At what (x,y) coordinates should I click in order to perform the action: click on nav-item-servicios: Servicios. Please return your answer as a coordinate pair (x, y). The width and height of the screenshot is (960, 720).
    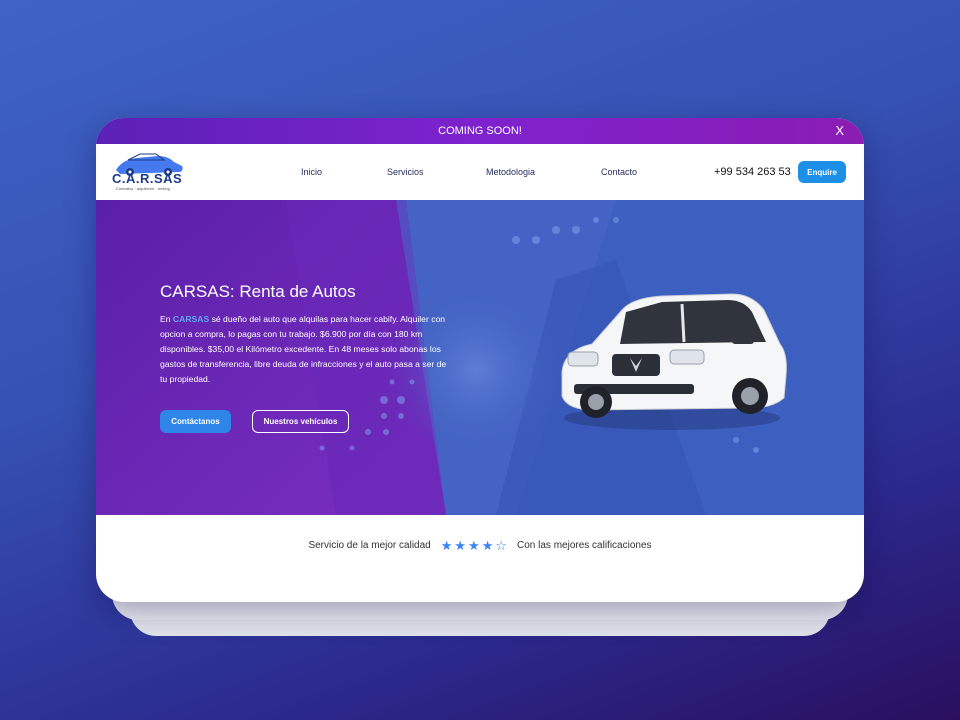
    Looking at the image, I should click on (405, 172).